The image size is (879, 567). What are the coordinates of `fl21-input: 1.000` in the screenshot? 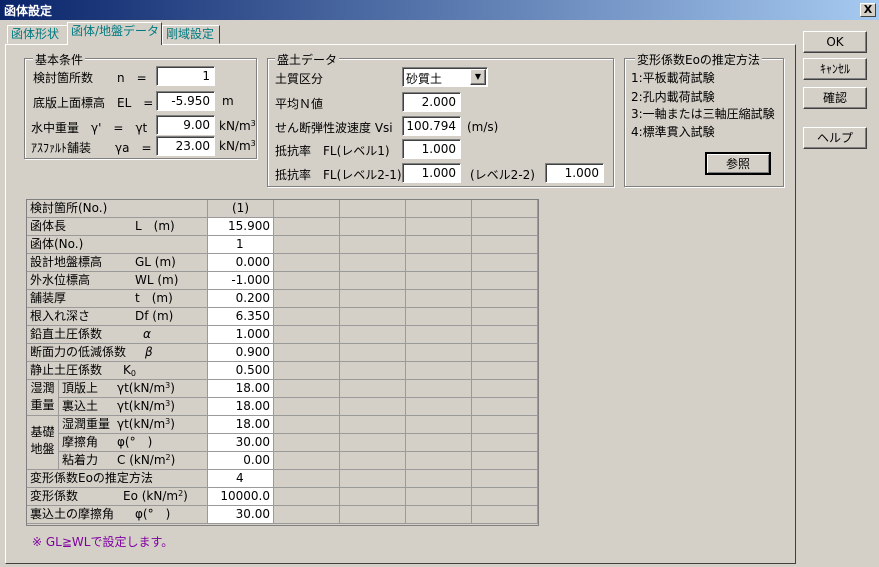 It's located at (431, 173).